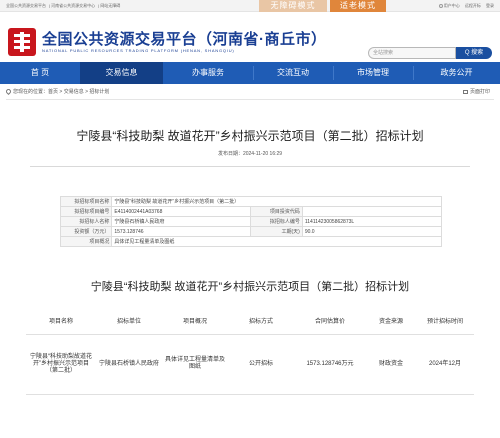  Describe the element at coordinates (250, 287) in the screenshot. I see `plan-title: 宁陵县“科技助梨 故道花开”乡村振兴示范项目（第二批）招标计划` at that location.